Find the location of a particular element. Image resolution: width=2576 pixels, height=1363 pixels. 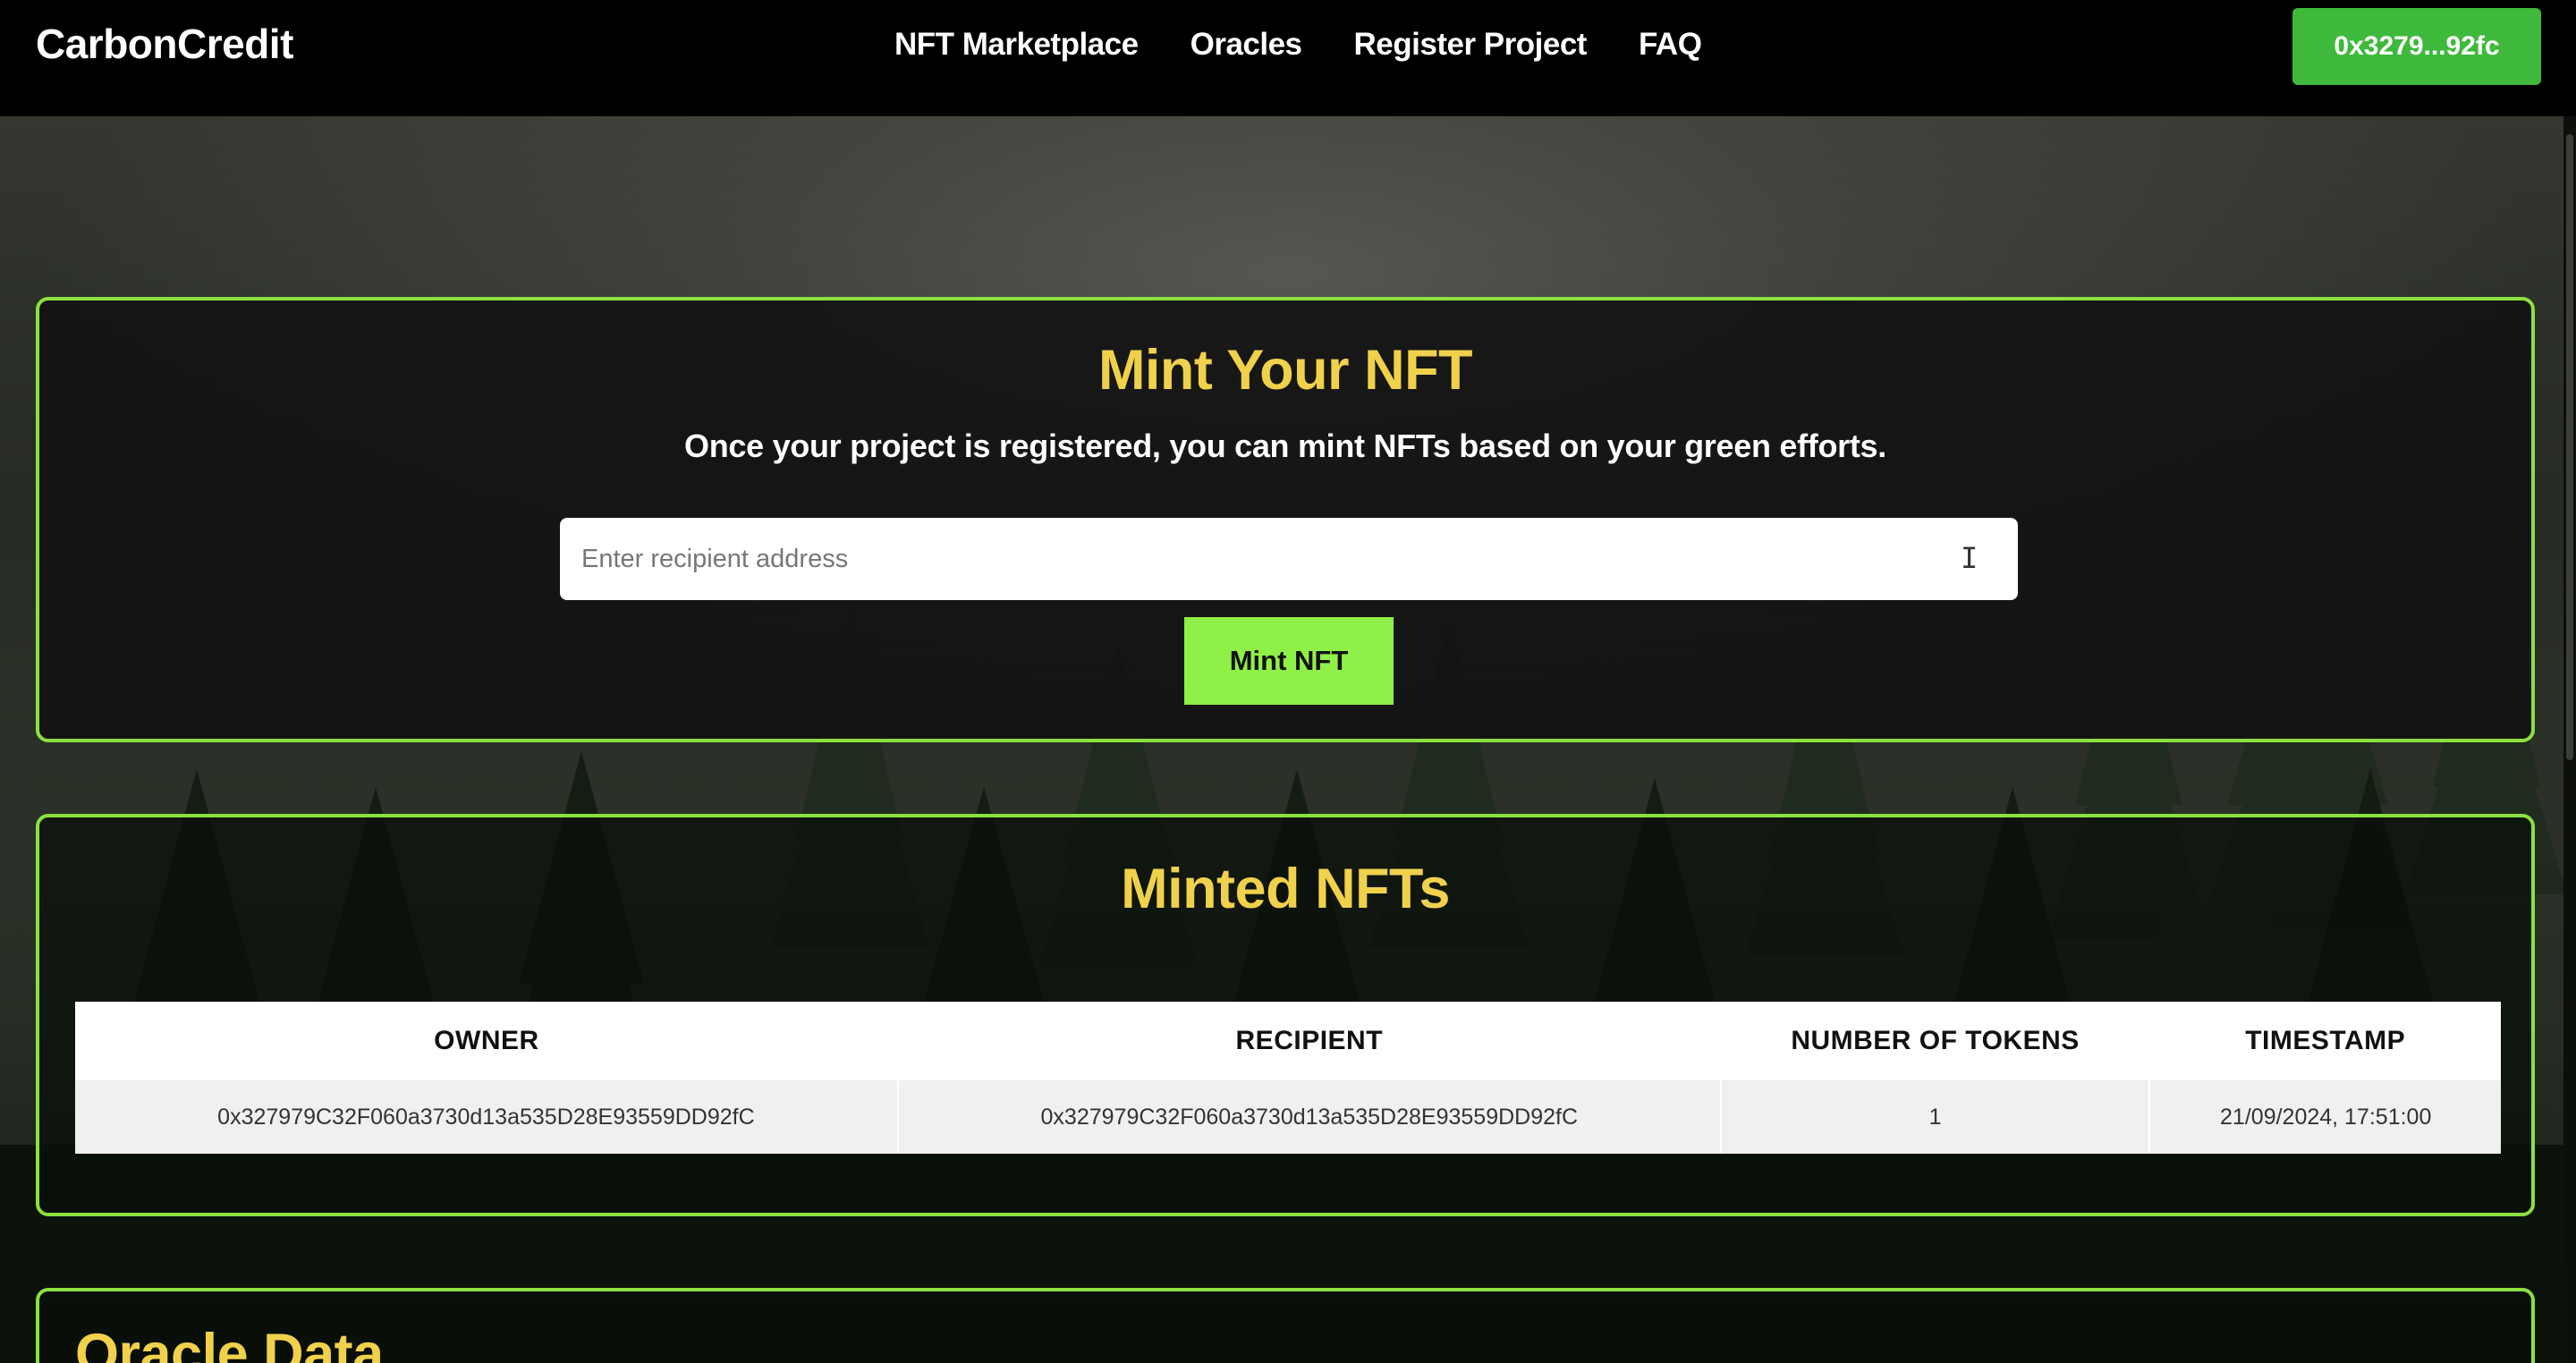

page-scrollbar is located at coordinates (2569, 739).